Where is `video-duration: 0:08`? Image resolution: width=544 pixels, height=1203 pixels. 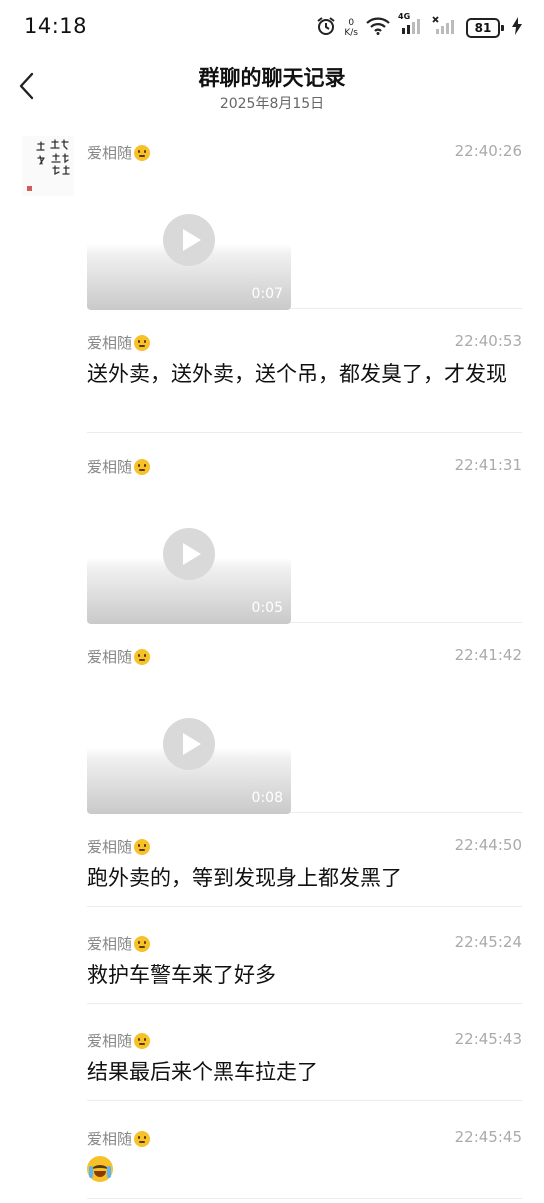
video-duration: 0:08 is located at coordinates (267, 798).